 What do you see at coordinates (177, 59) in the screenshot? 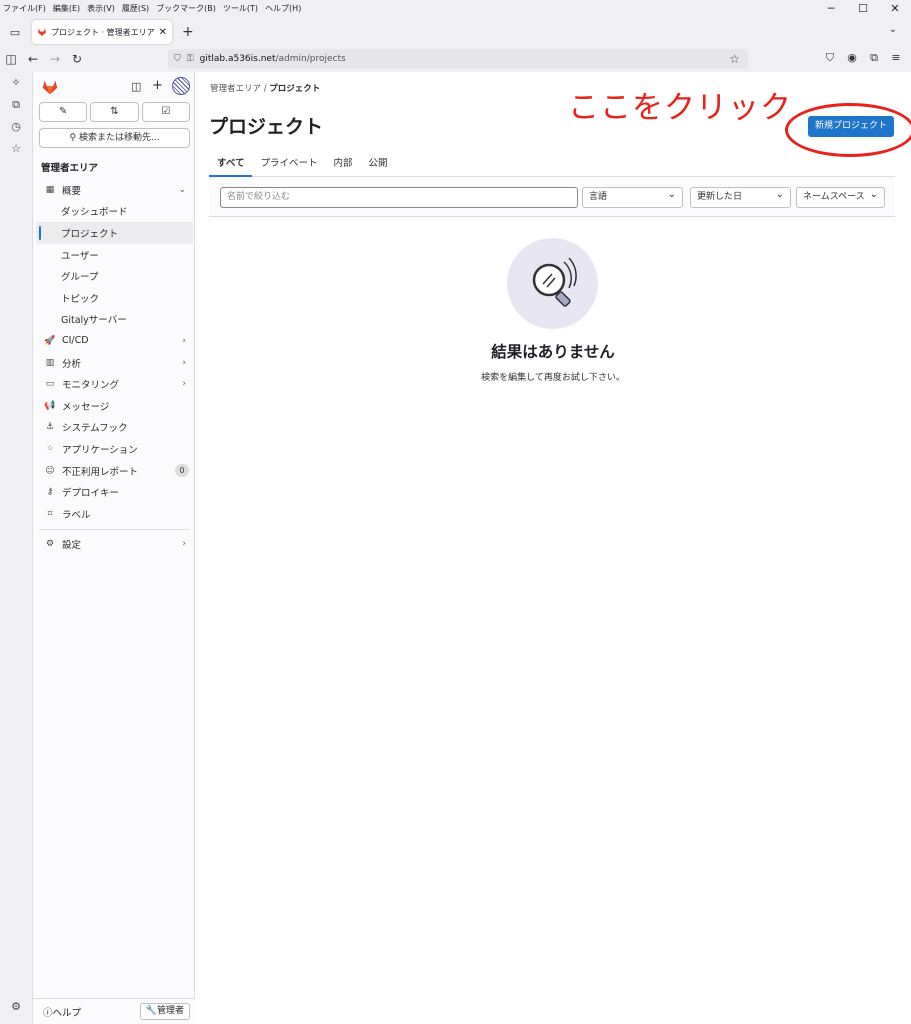
I see `shield-icon: ⛉` at bounding box center [177, 59].